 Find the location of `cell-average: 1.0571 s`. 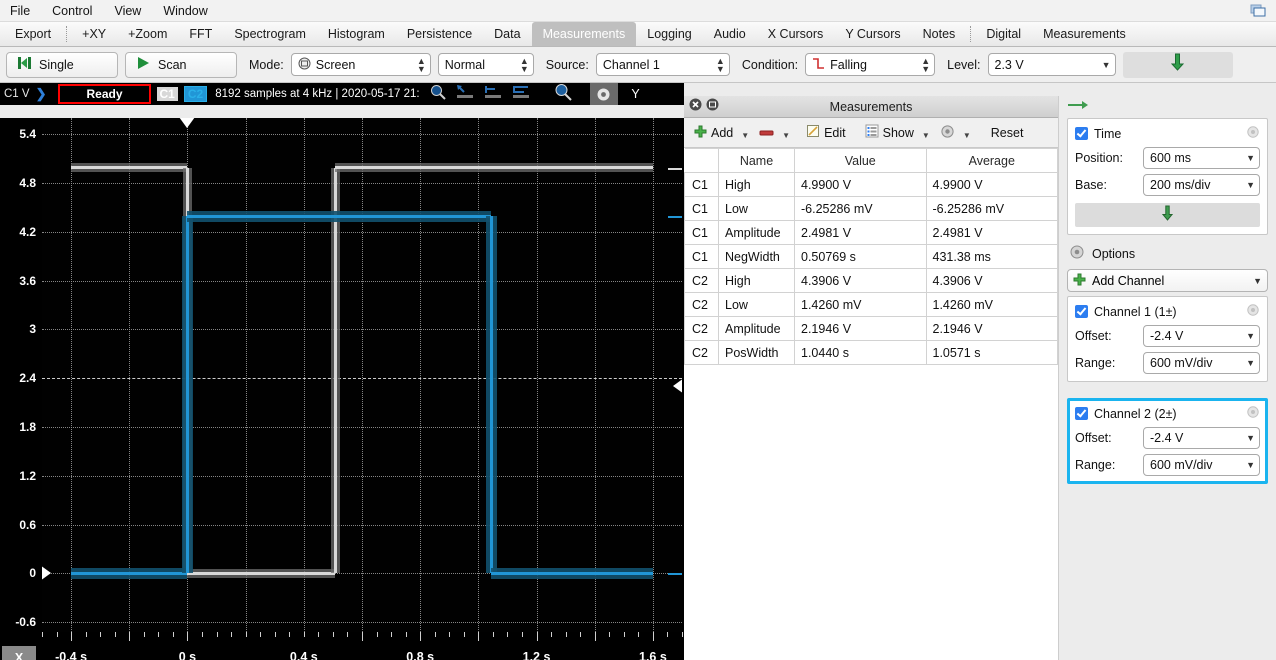

cell-average: 1.0571 s is located at coordinates (991, 352).